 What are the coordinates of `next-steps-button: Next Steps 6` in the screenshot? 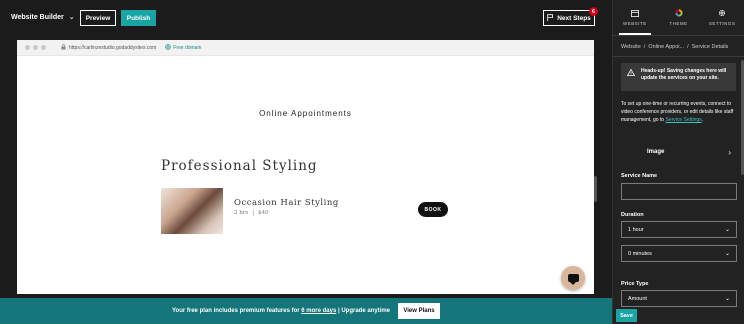 It's located at (570, 16).